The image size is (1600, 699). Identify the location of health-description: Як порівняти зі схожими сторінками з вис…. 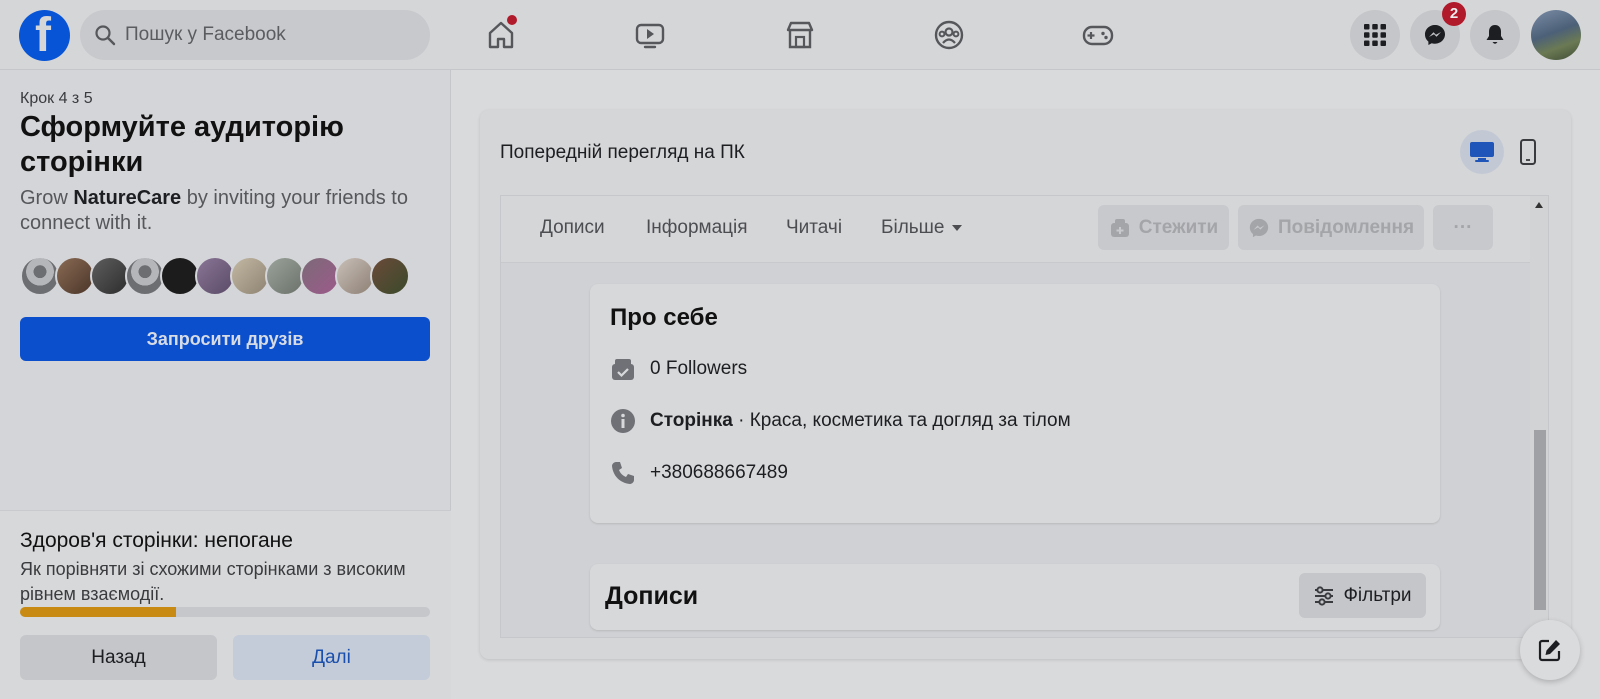
(213, 581).